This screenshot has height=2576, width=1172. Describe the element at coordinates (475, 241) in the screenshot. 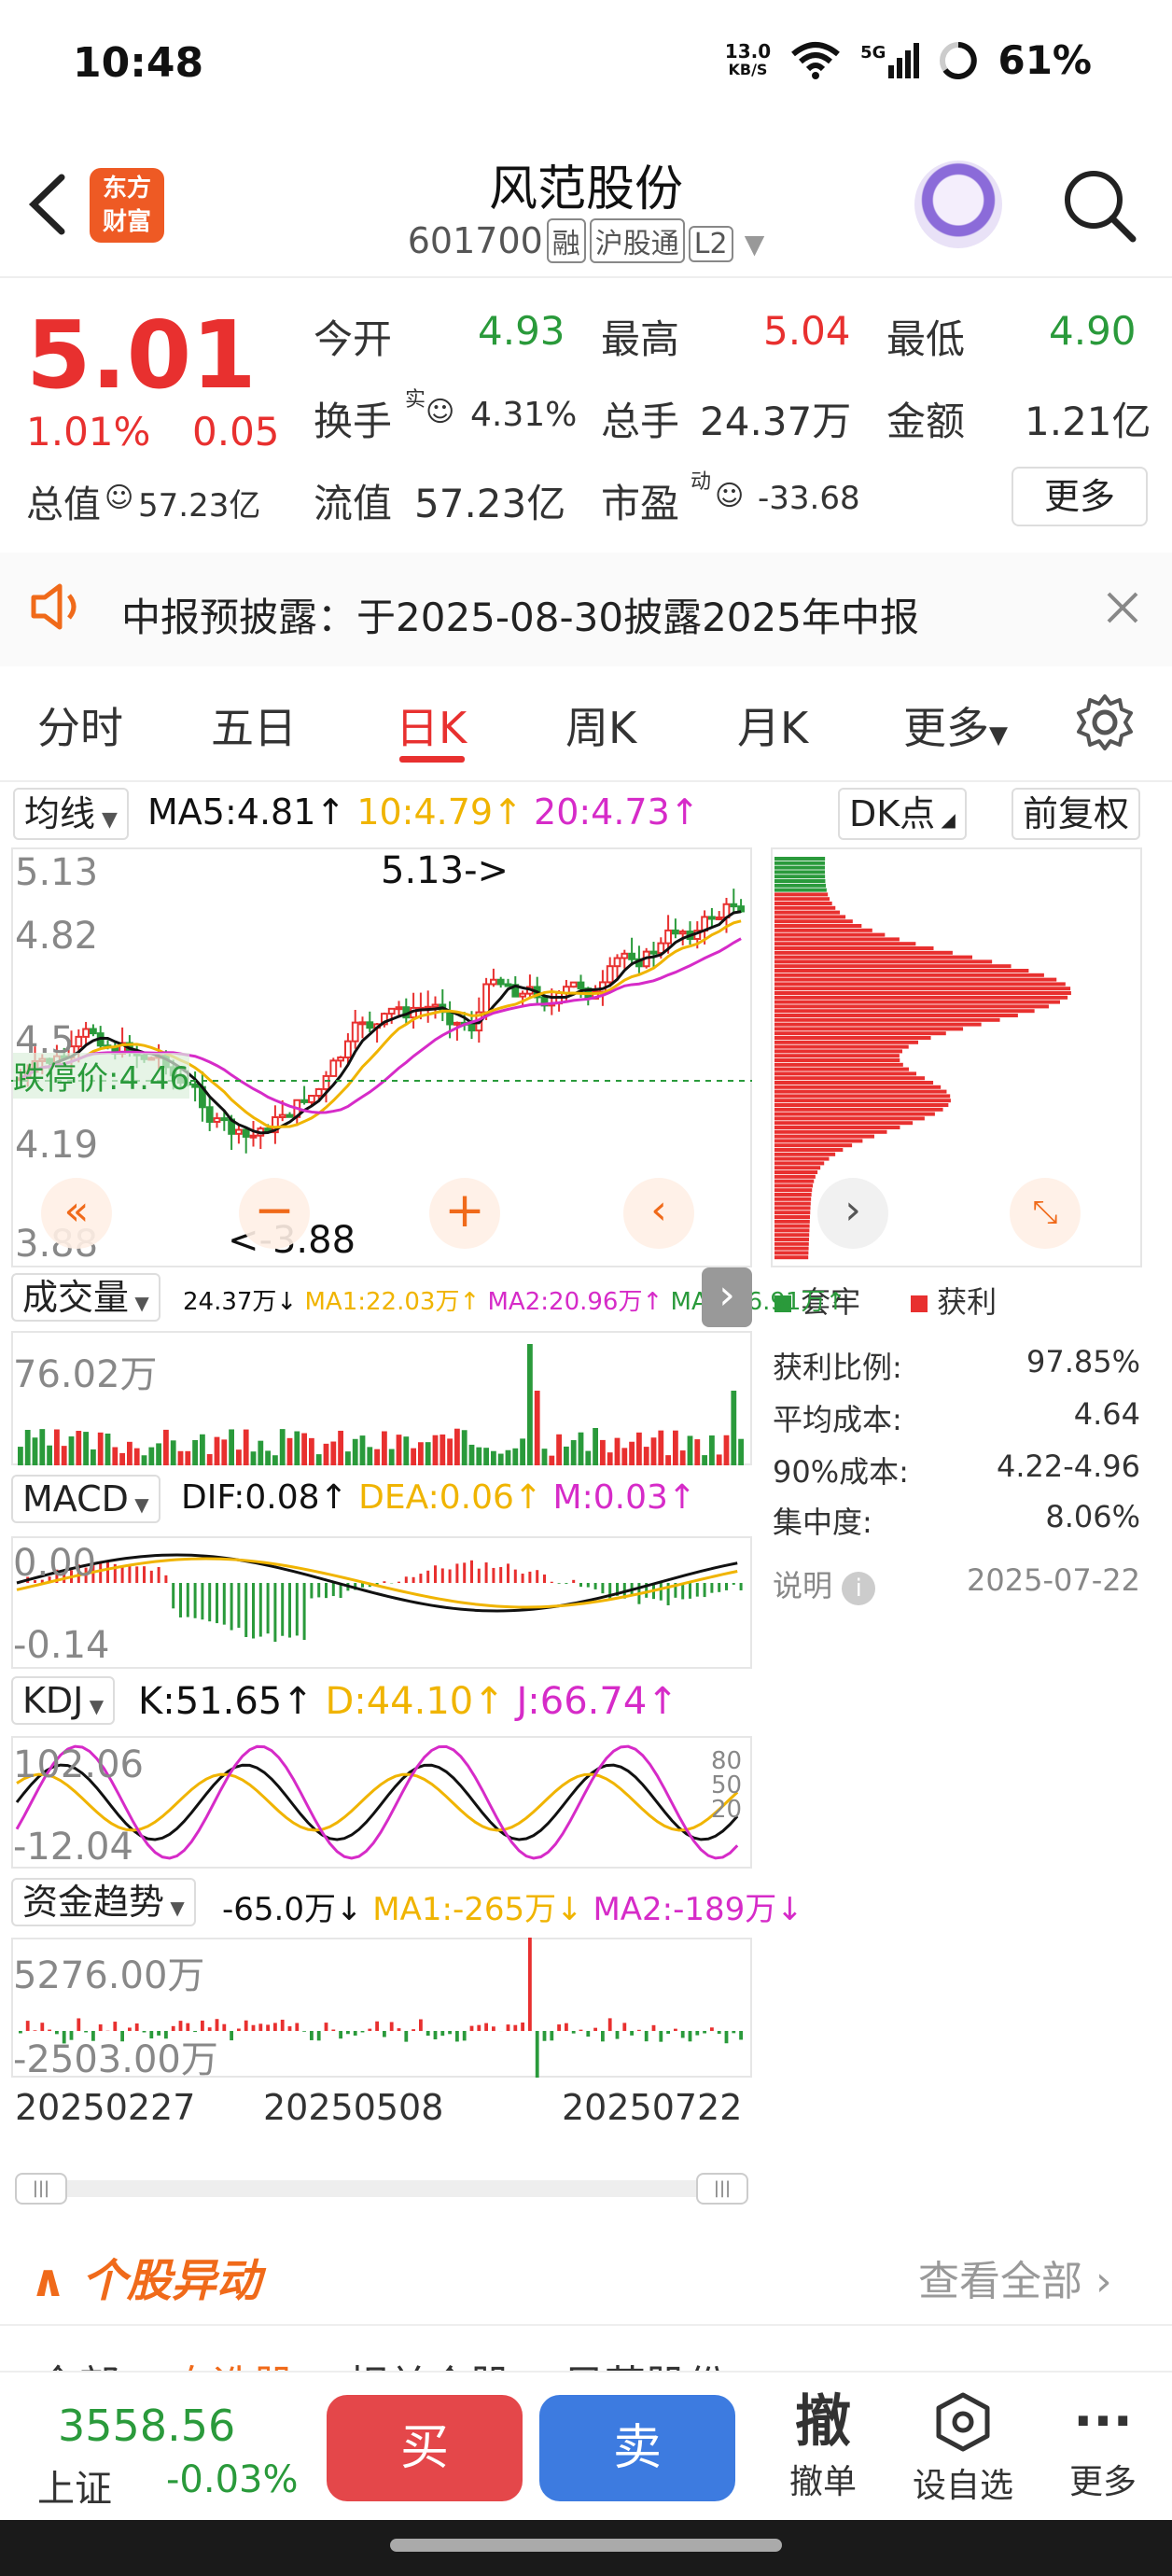

I see `stock-code: 601700` at that location.